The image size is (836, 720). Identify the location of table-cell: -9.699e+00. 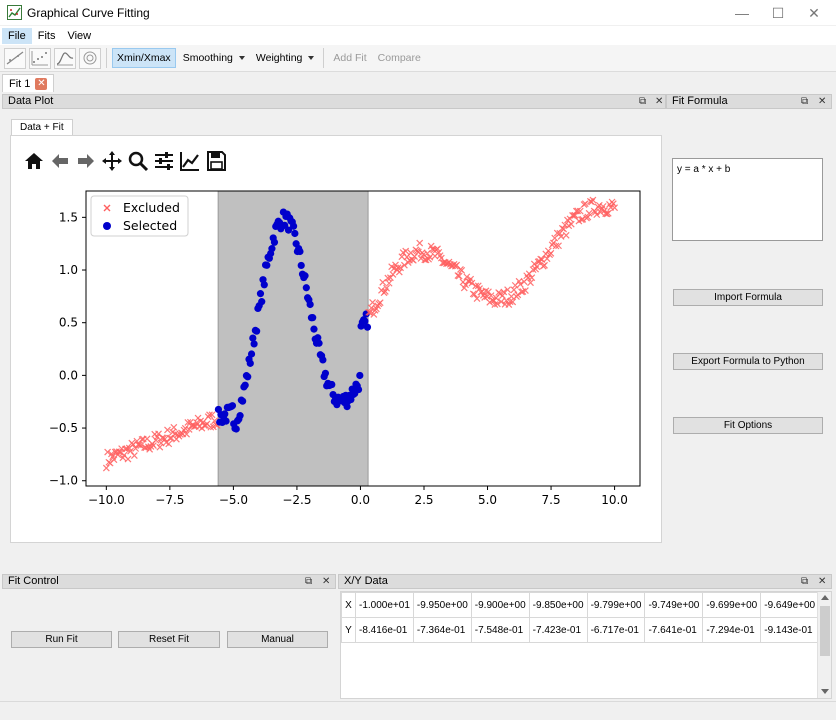
(732, 605).